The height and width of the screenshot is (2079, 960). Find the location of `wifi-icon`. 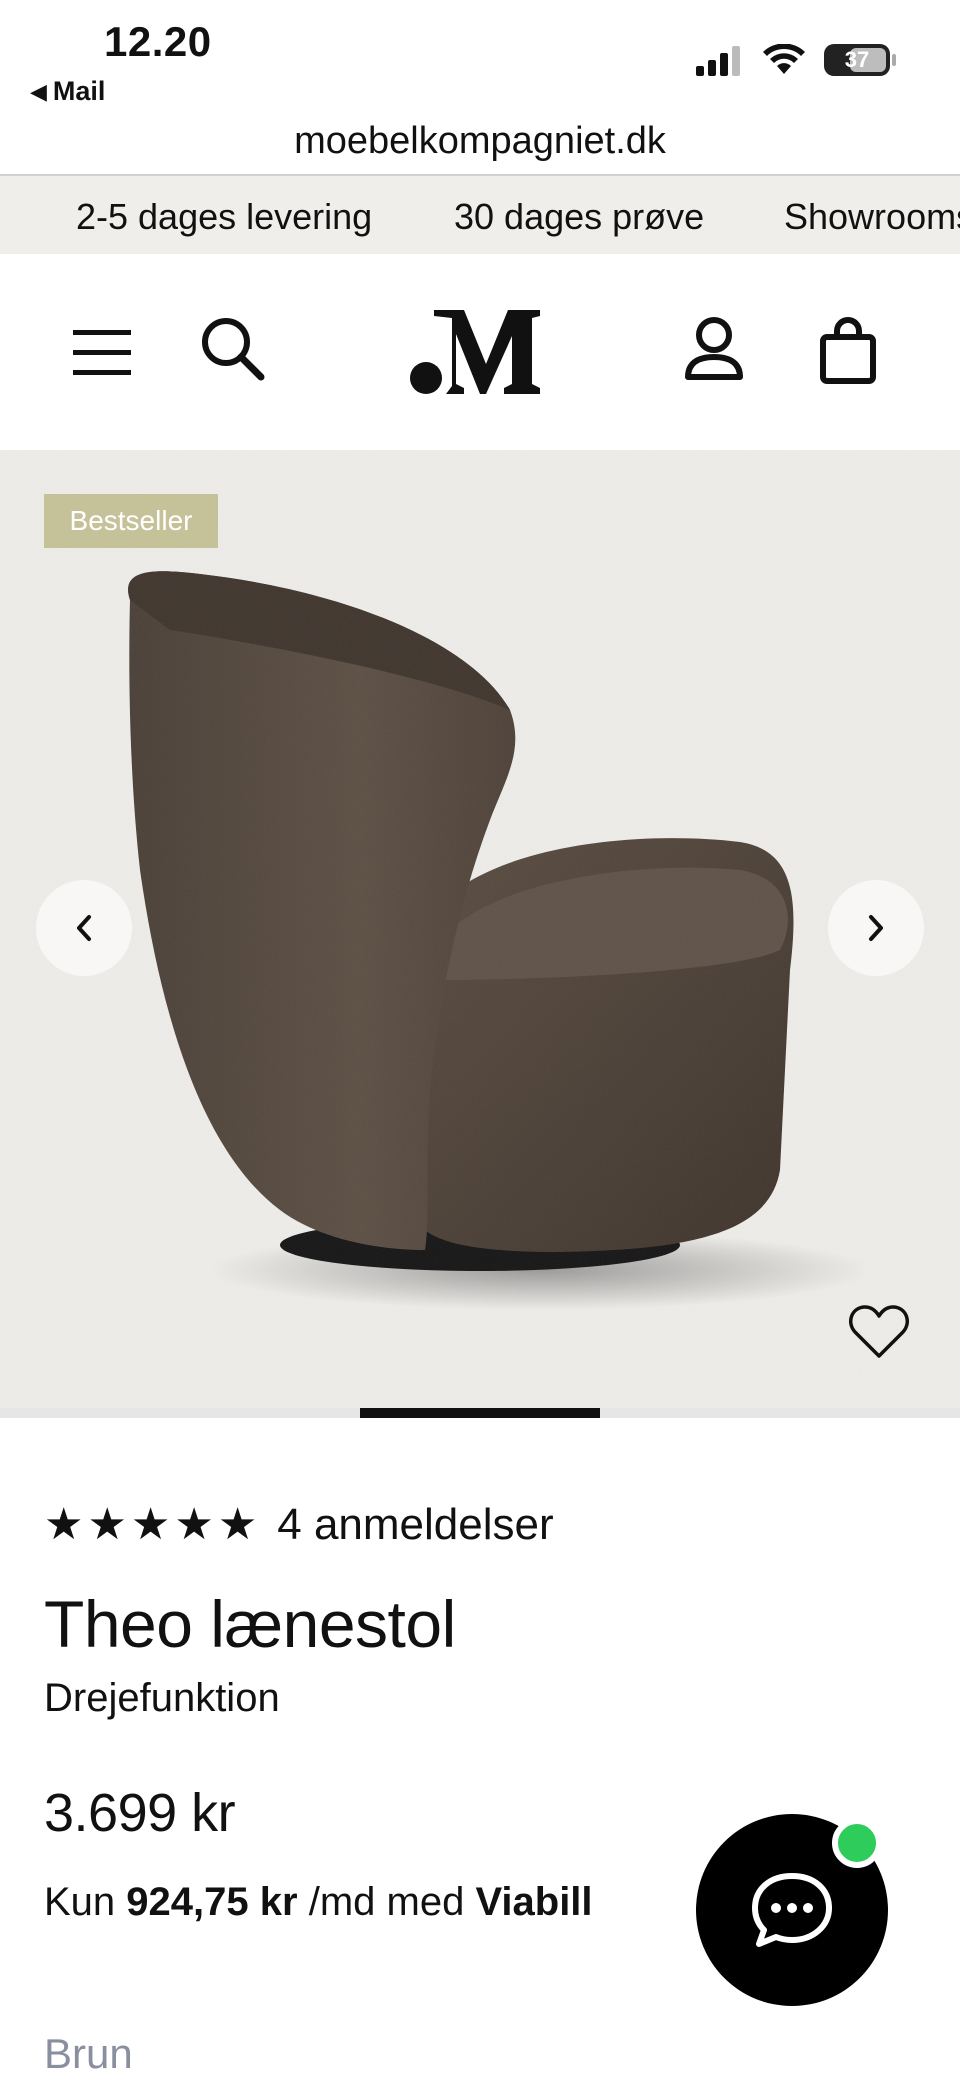

wifi-icon is located at coordinates (784, 59).